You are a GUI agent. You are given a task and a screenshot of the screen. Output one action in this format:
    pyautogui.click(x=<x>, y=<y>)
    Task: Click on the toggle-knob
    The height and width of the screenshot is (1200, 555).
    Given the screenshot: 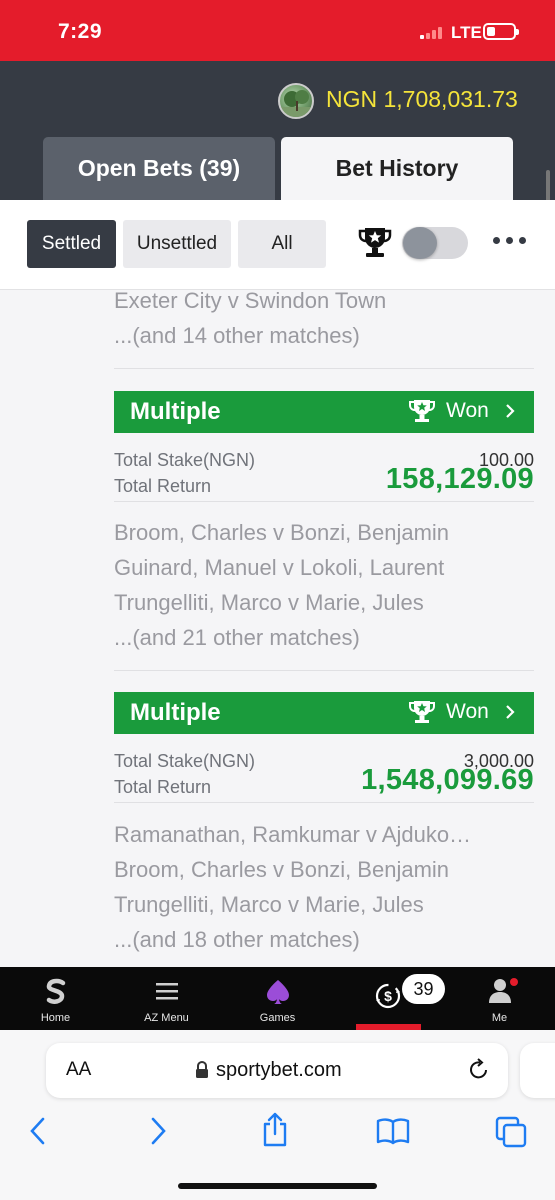 What is the action you would take?
    pyautogui.click(x=420, y=243)
    